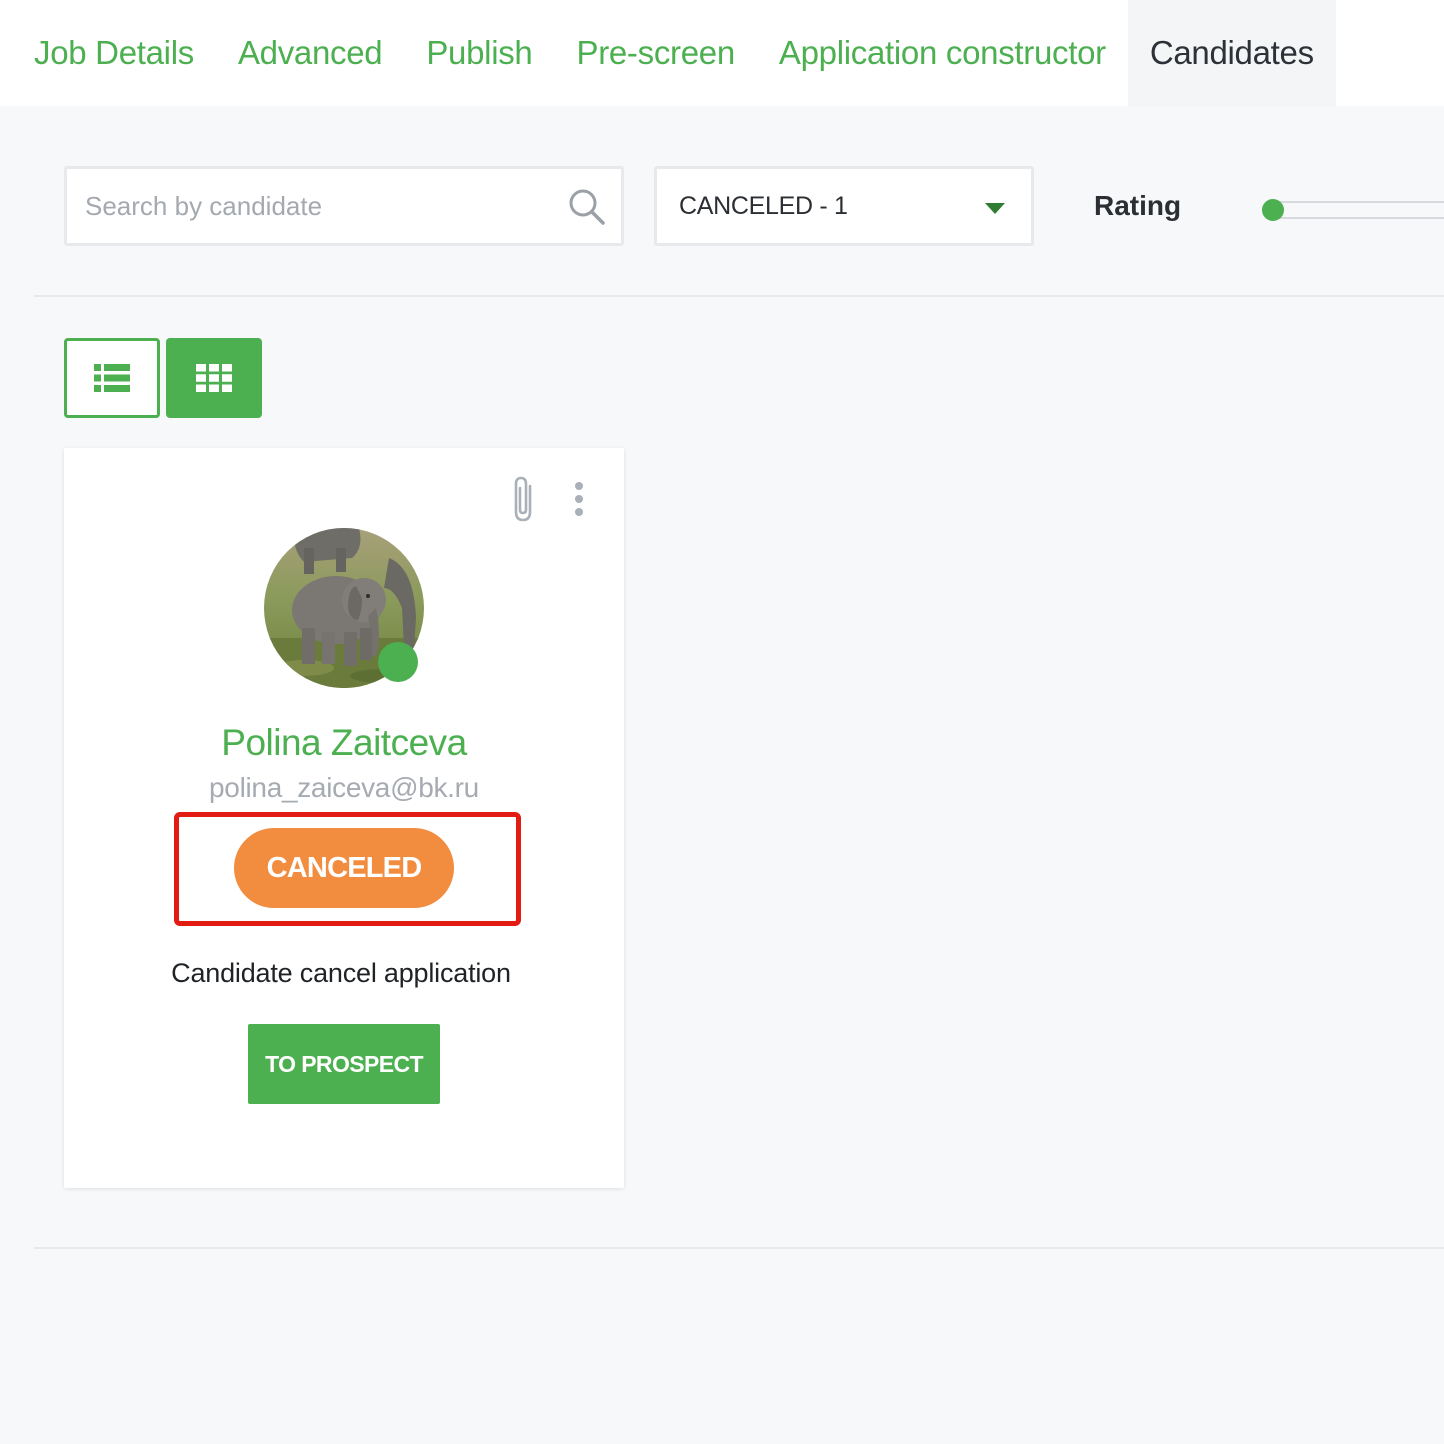  I want to click on status-reason: Candidate cancel application, so click(341, 973).